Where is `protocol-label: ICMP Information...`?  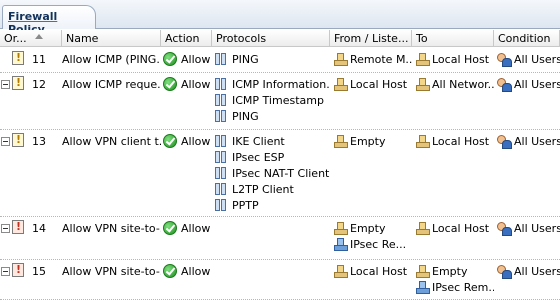 protocol-label: ICMP Information... is located at coordinates (281, 84).